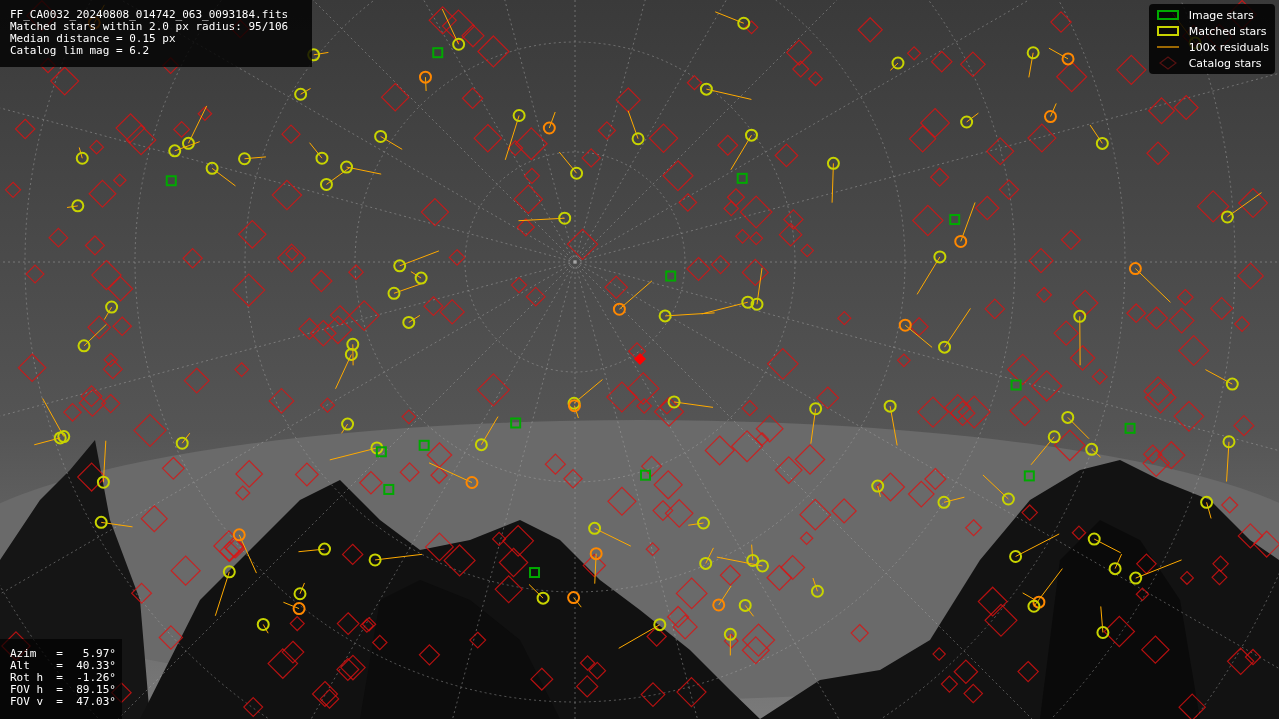 This screenshot has height=719, width=1279. What do you see at coordinates (93, 39) in the screenshot?
I see `info-text: Median distance = 0.15 px` at bounding box center [93, 39].